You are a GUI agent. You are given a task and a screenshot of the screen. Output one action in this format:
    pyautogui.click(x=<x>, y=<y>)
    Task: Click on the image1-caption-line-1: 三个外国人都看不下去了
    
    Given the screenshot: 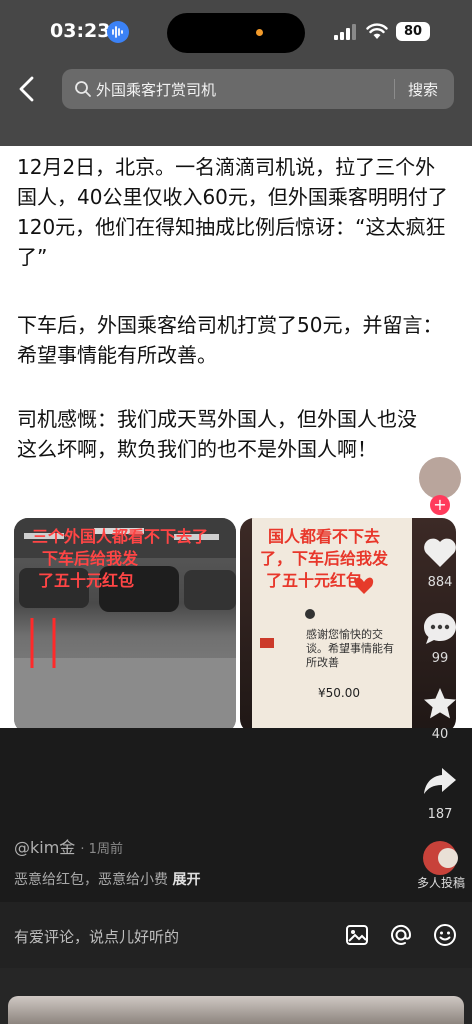 What is the action you would take?
    pyautogui.click(x=120, y=536)
    